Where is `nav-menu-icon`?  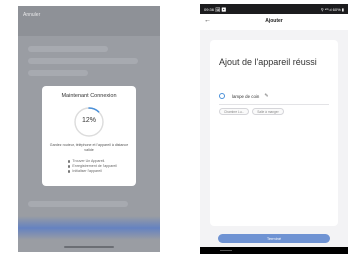
nav-menu-icon is located at coordinates (226, 250).